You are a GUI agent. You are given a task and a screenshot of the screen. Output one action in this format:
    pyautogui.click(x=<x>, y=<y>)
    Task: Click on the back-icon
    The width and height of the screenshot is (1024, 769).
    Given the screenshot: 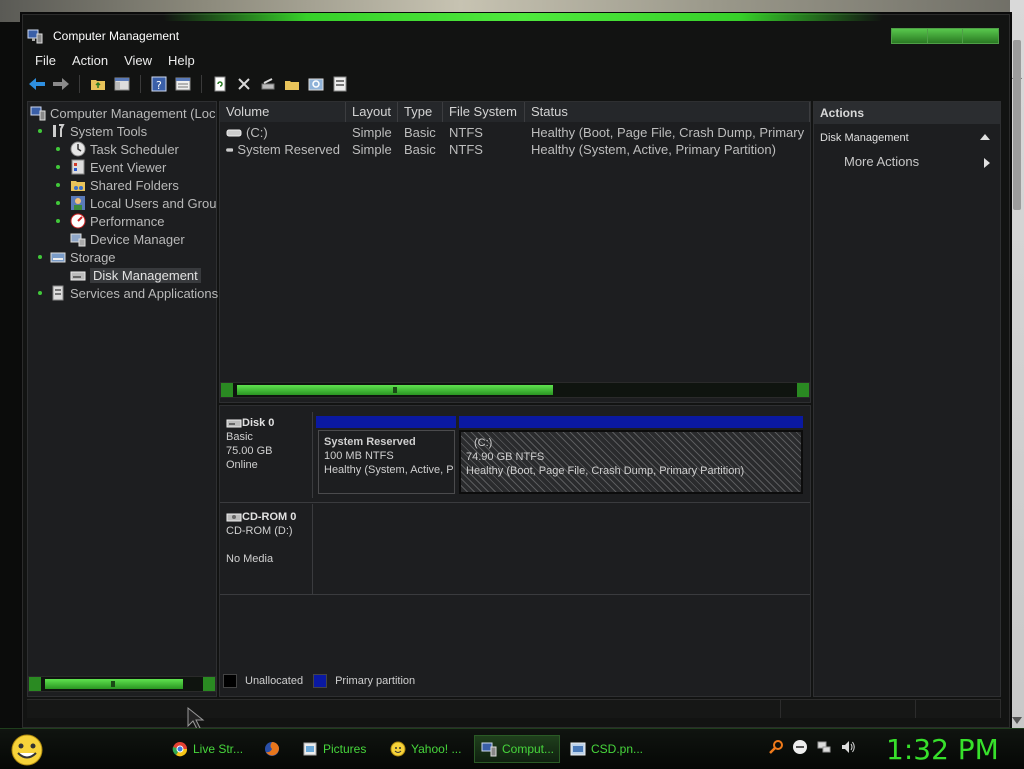 What is the action you would take?
    pyautogui.click(x=37, y=84)
    